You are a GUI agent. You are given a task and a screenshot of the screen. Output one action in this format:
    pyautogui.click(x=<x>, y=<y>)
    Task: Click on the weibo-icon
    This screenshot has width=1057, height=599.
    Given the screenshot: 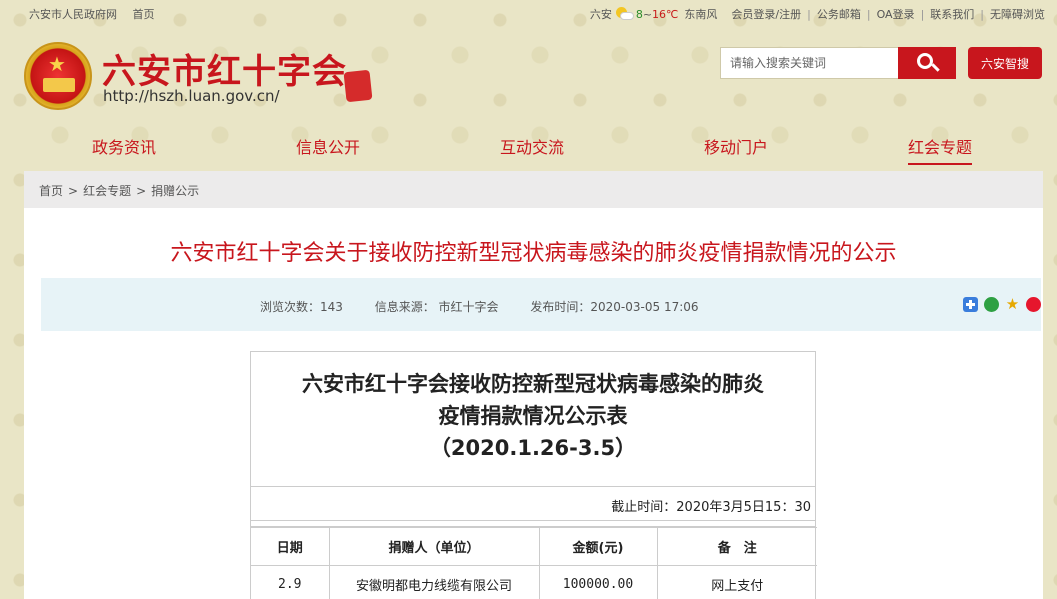 What is the action you would take?
    pyautogui.click(x=1033, y=304)
    